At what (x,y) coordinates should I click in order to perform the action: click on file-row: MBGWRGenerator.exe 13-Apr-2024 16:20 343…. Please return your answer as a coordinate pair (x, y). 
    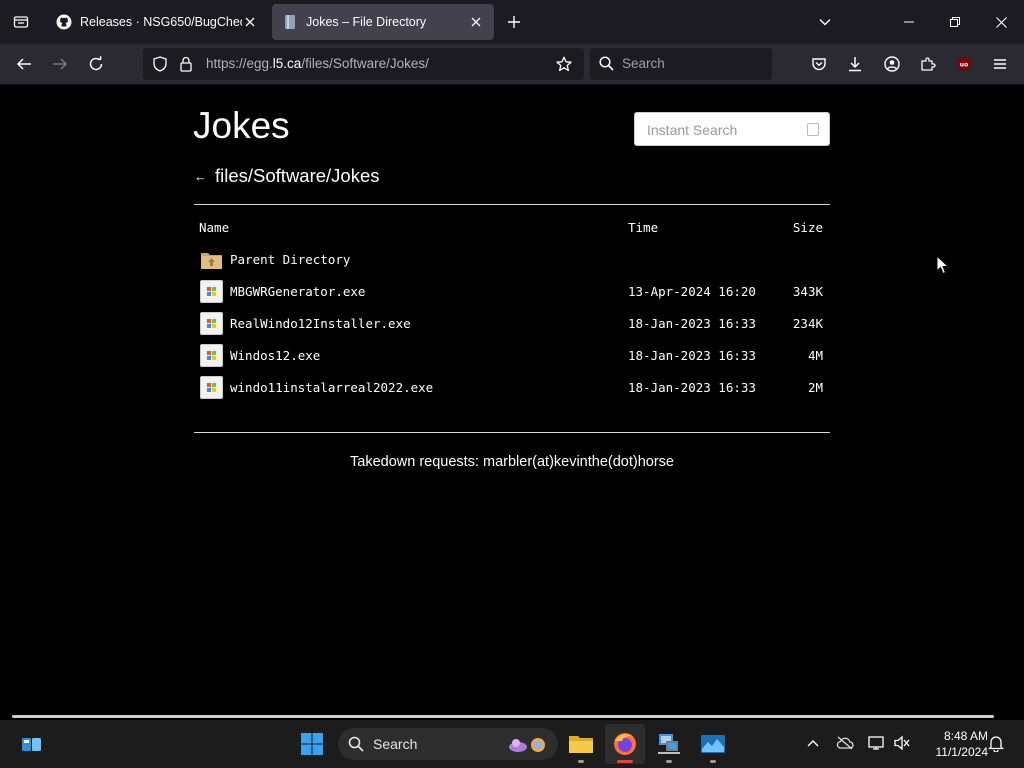
    Looking at the image, I should click on (512, 292).